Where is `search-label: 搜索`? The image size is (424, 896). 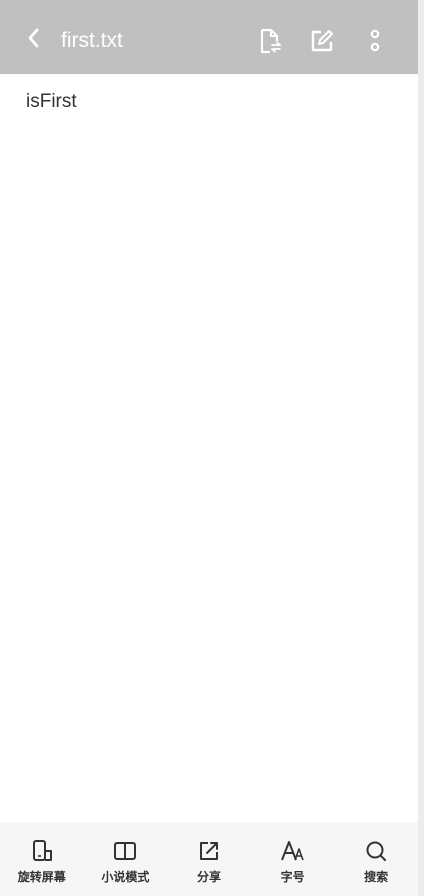 search-label: 搜索 is located at coordinates (376, 876).